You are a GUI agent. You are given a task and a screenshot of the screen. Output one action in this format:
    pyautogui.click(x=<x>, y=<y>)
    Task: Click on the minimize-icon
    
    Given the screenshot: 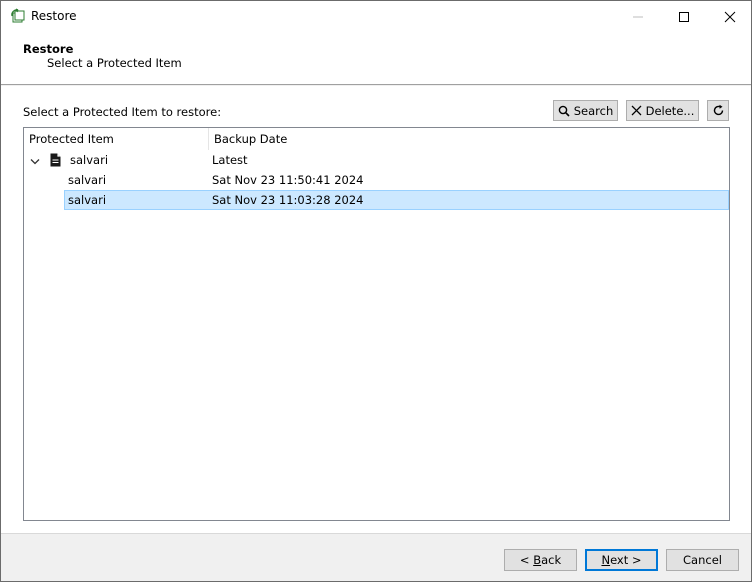 What is the action you would take?
    pyautogui.click(x=638, y=16)
    